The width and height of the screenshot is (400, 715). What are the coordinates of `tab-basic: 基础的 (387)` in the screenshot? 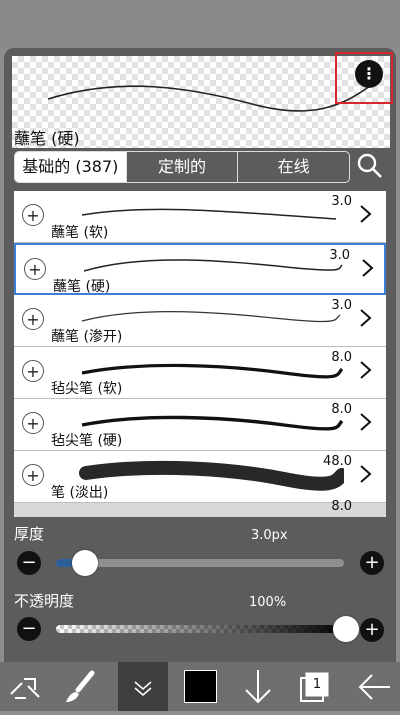 It's located at (70, 167).